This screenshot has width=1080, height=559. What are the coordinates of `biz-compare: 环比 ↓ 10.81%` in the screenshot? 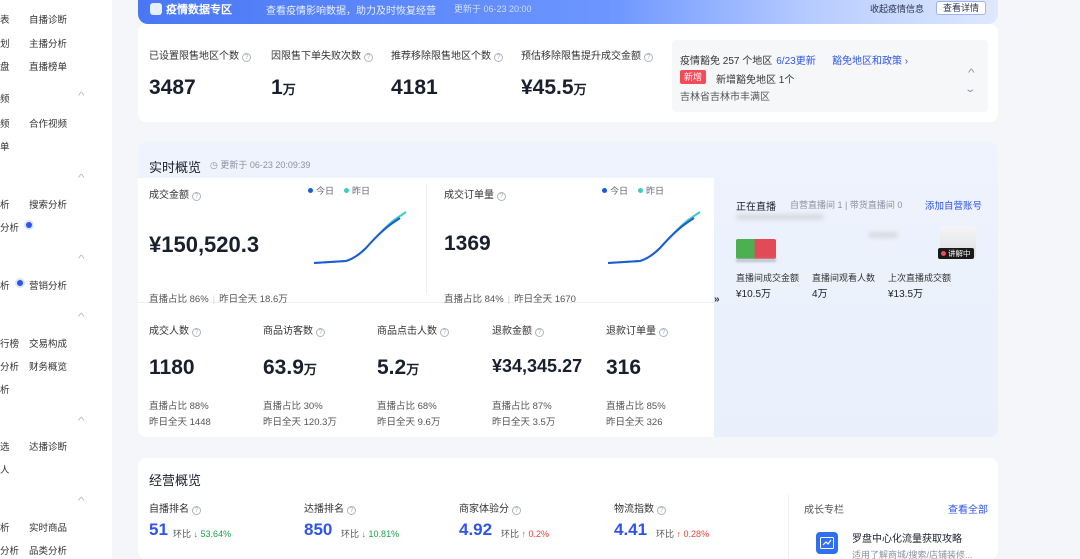 It's located at (370, 534).